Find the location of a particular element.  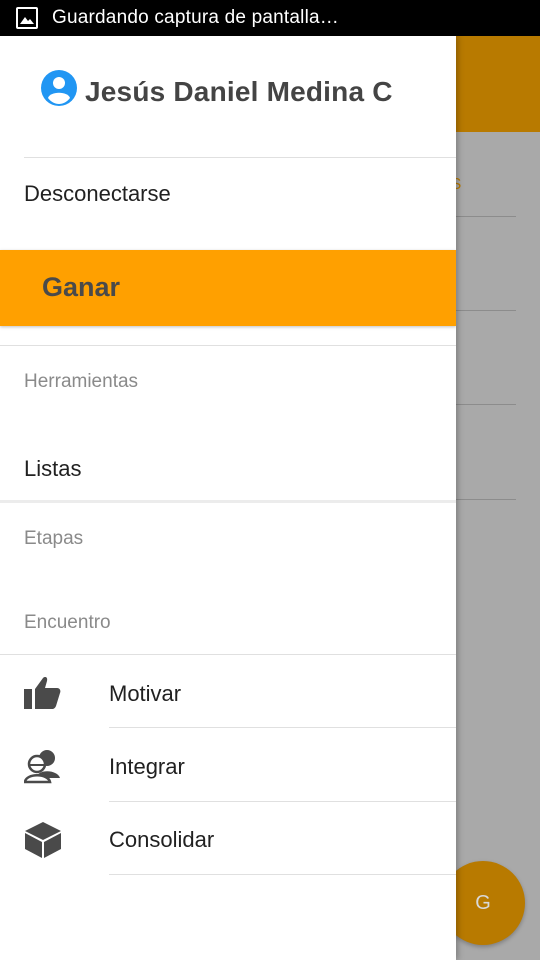

thumbs-up-icon is located at coordinates (43, 693).